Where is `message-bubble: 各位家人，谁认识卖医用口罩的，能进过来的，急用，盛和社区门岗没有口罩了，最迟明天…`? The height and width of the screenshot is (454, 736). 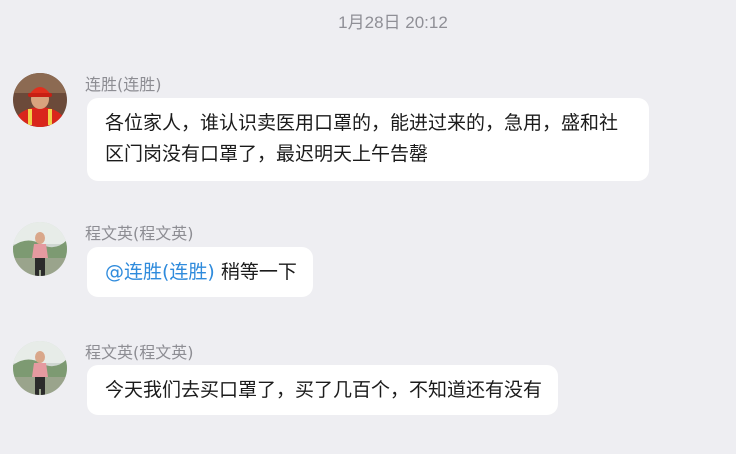 message-bubble: 各位家人，谁认识卖医用口罩的，能进过来的，急用，盛和社区门岗没有口罩了，最迟明天… is located at coordinates (368, 139).